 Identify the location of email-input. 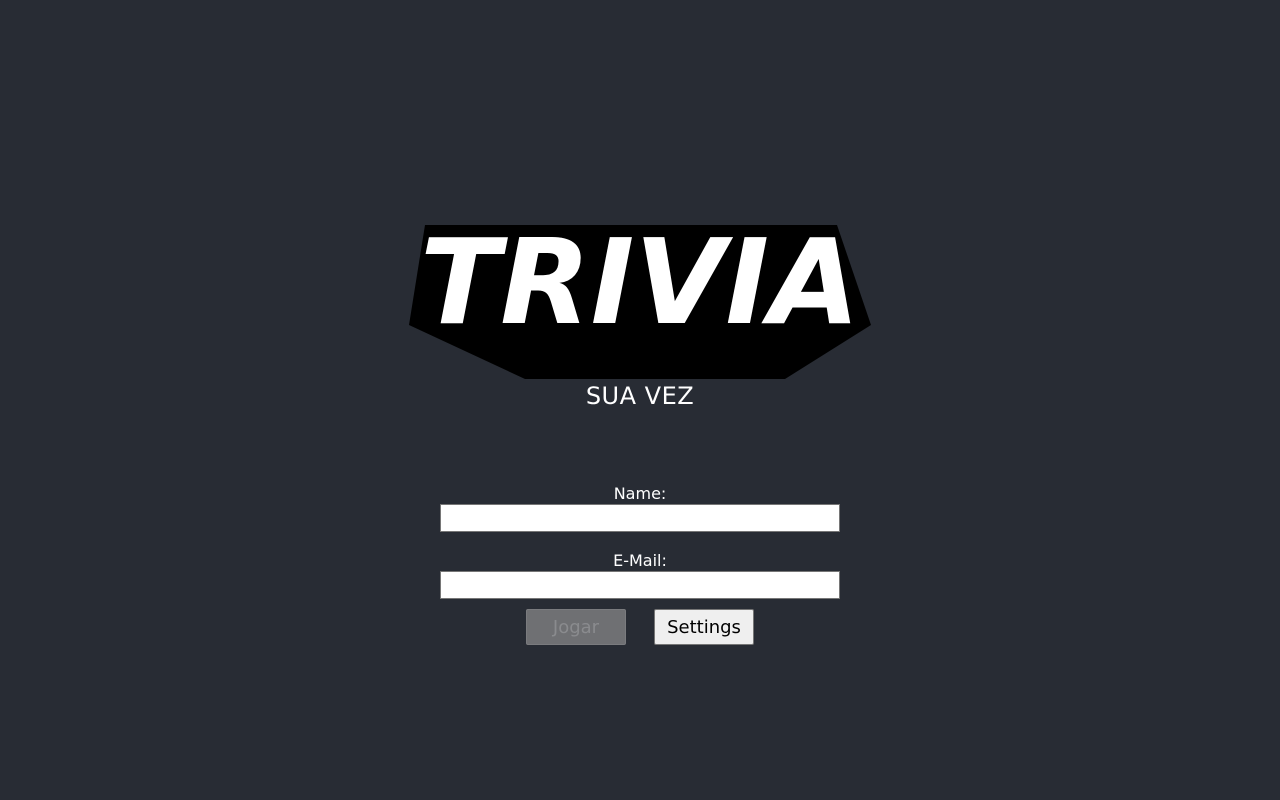
(640, 585).